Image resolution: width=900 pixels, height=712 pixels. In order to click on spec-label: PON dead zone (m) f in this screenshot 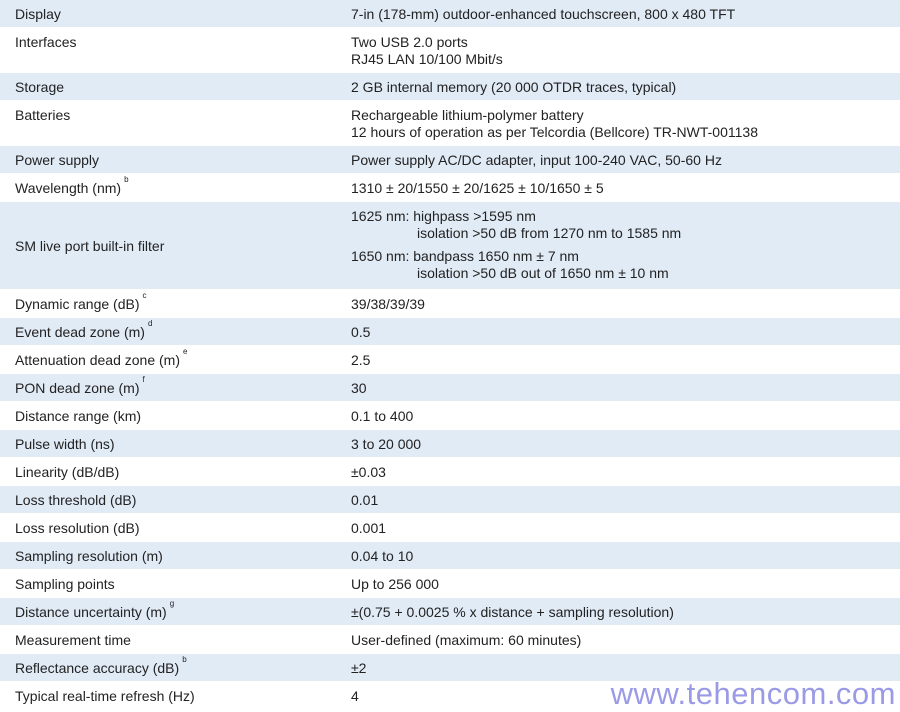, I will do `click(80, 386)`.